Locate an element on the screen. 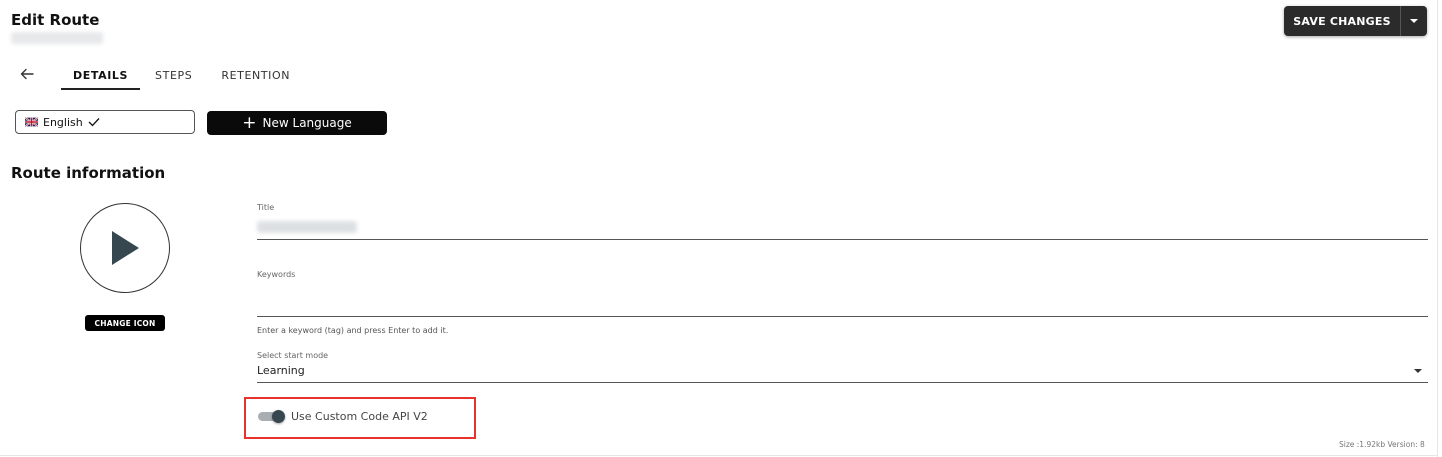 This screenshot has width=1442, height=457. start-mode-select: Learning is located at coordinates (281, 370).